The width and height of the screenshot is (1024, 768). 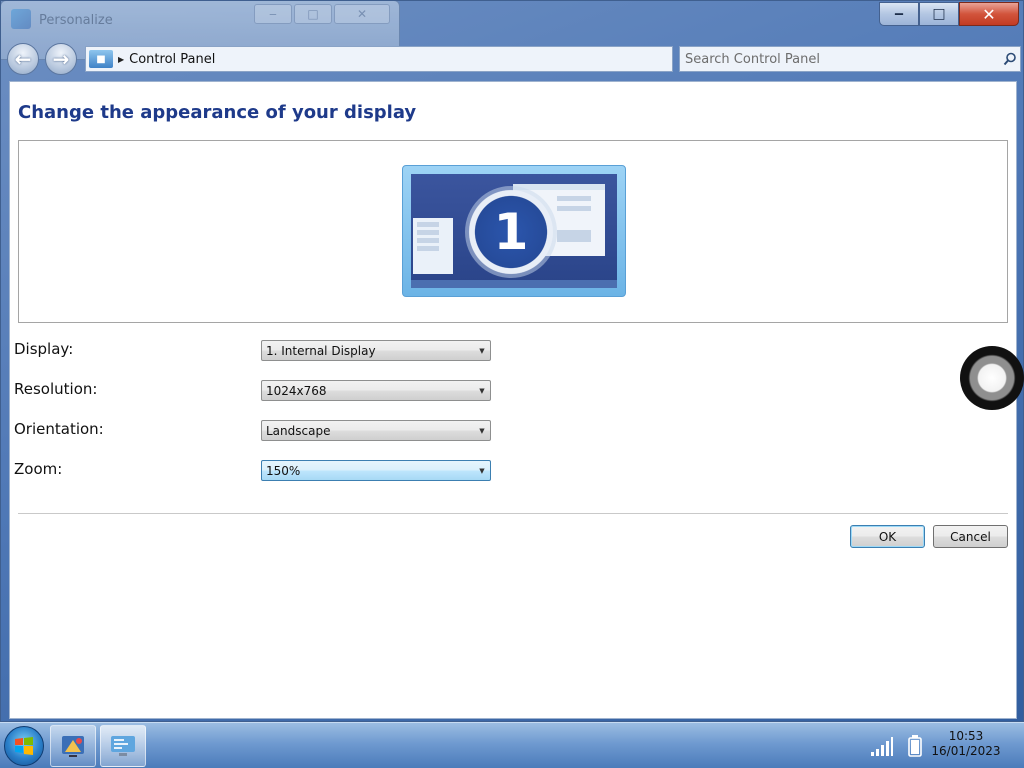 What do you see at coordinates (989, 14) in the screenshot?
I see `close-button: ✕` at bounding box center [989, 14].